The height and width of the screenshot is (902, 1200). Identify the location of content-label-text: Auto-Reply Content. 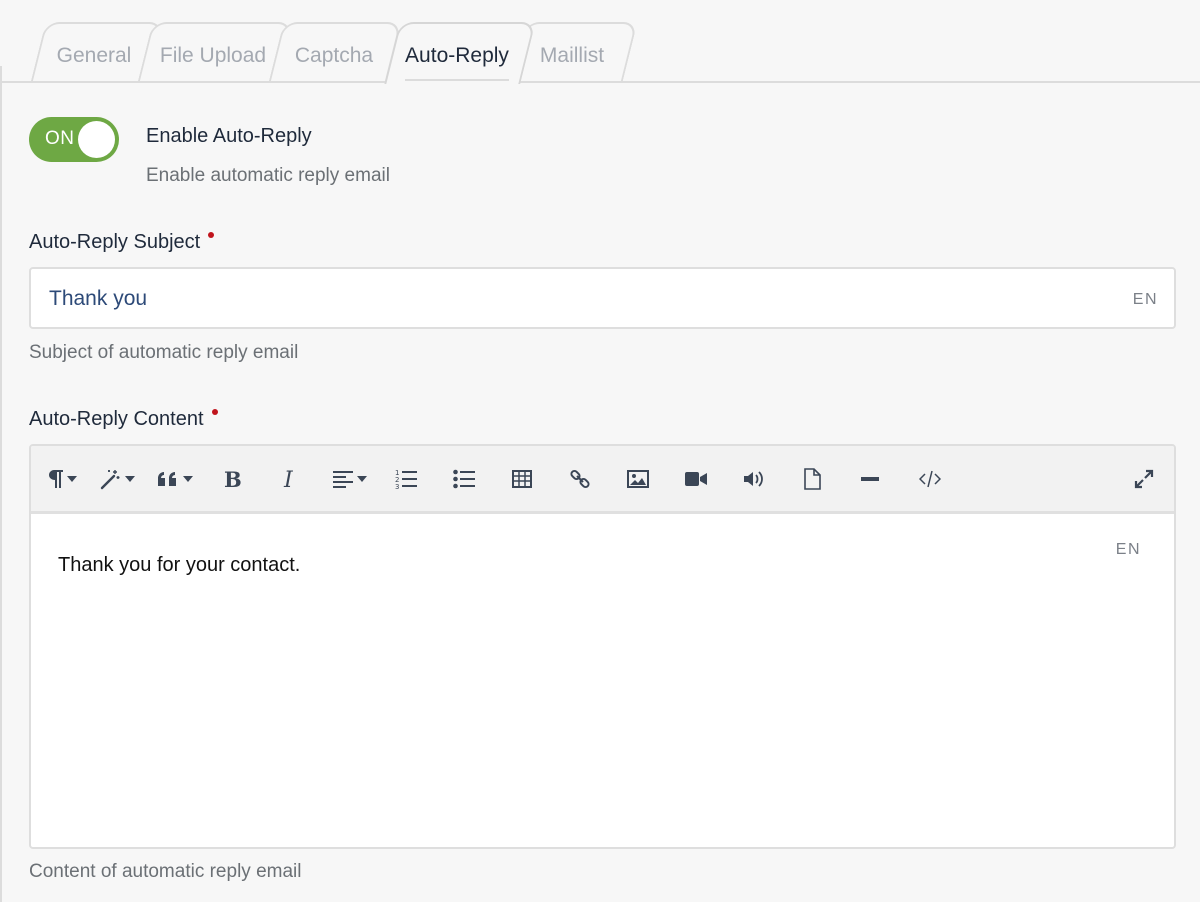
(116, 419).